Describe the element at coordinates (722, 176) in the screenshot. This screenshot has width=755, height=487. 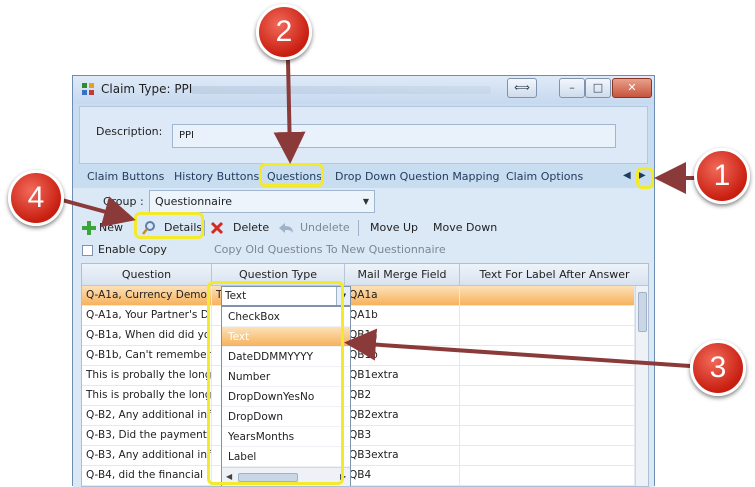
I see `callout-1: 1` at that location.